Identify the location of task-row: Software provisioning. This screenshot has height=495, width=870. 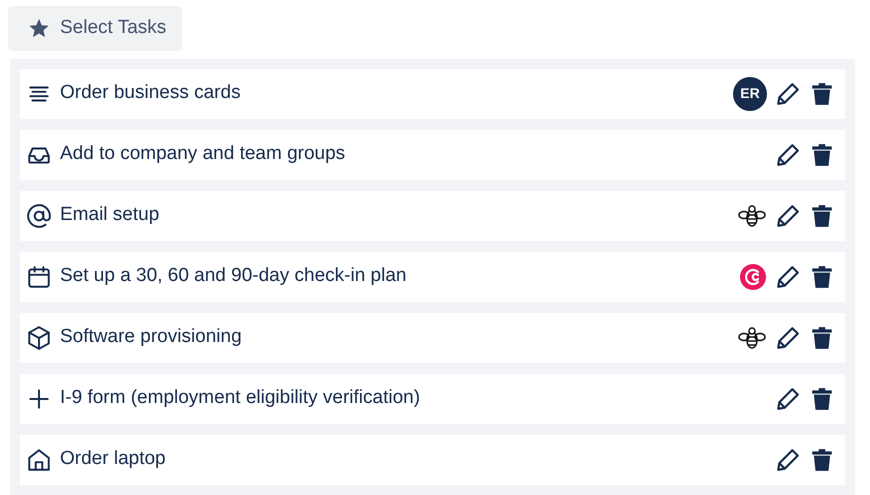
(432, 337).